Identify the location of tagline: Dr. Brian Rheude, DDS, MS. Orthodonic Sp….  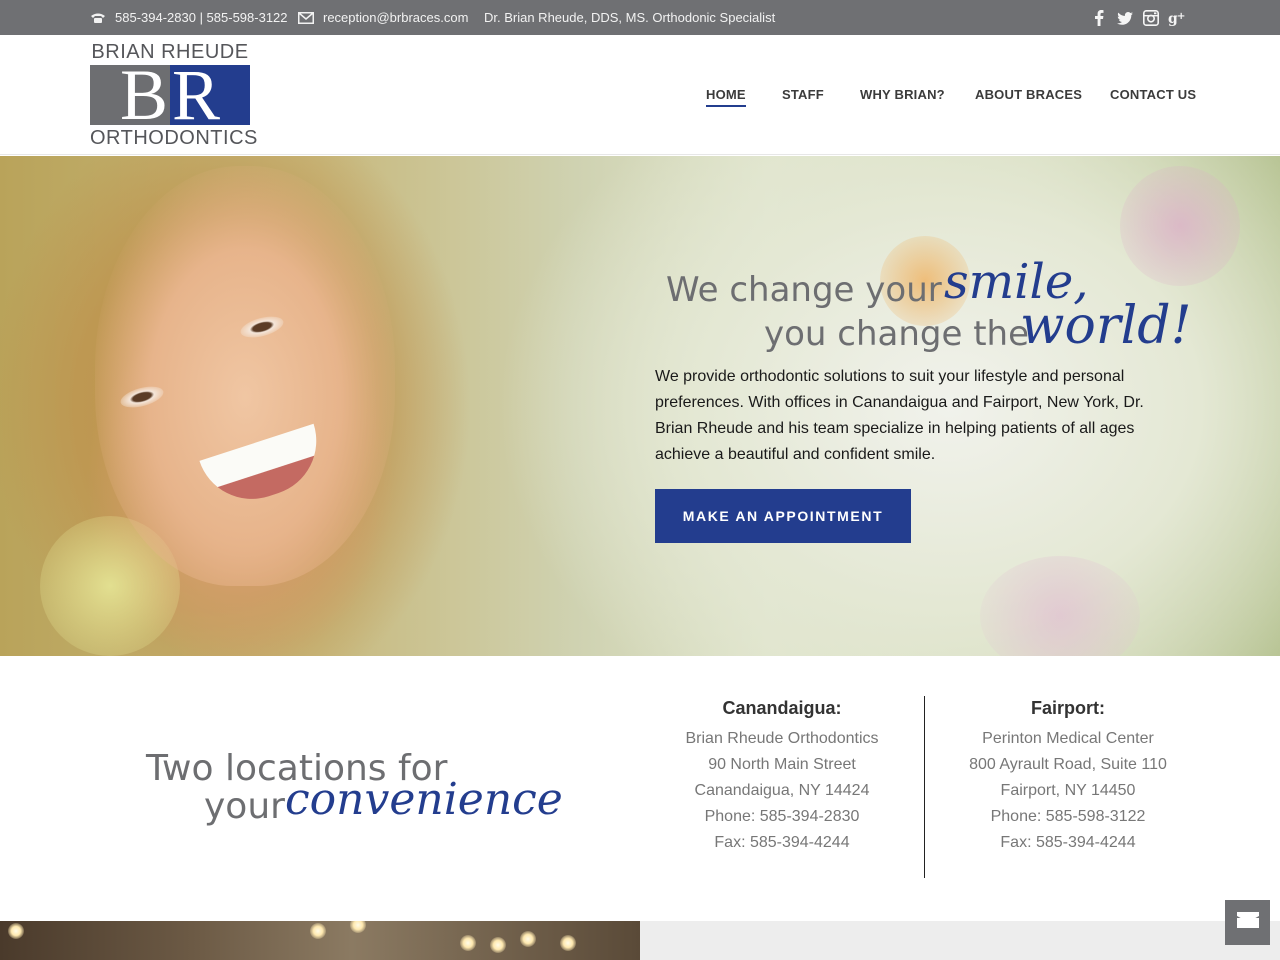
(629, 17).